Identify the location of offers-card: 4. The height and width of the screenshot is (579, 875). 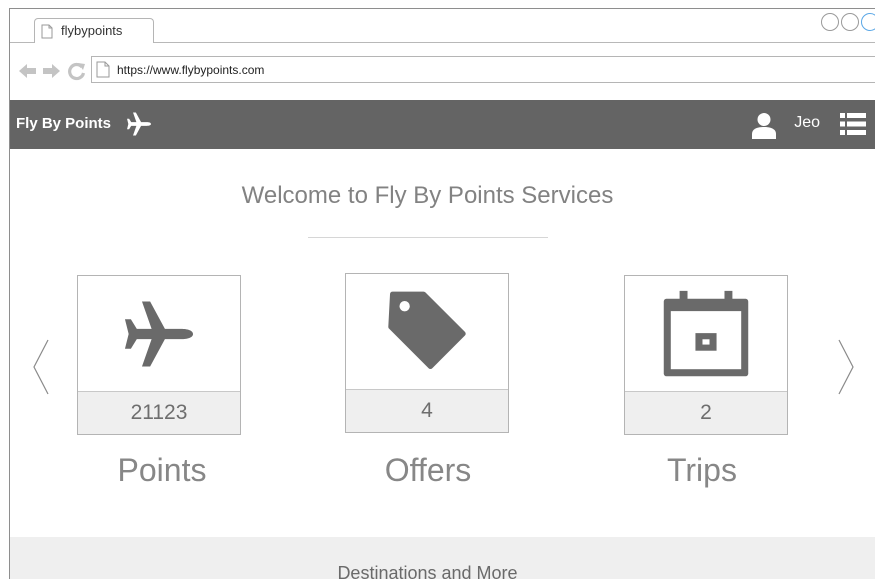
(427, 353).